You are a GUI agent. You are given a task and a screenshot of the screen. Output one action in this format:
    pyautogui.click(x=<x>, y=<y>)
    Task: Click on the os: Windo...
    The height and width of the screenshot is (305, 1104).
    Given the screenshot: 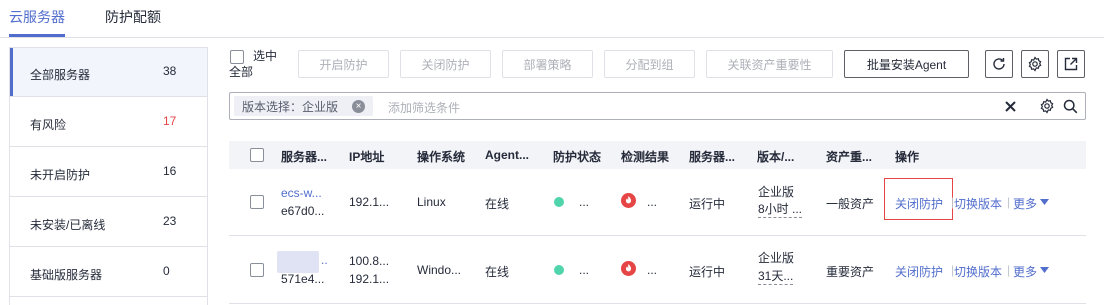 What is the action you would take?
    pyautogui.click(x=439, y=270)
    